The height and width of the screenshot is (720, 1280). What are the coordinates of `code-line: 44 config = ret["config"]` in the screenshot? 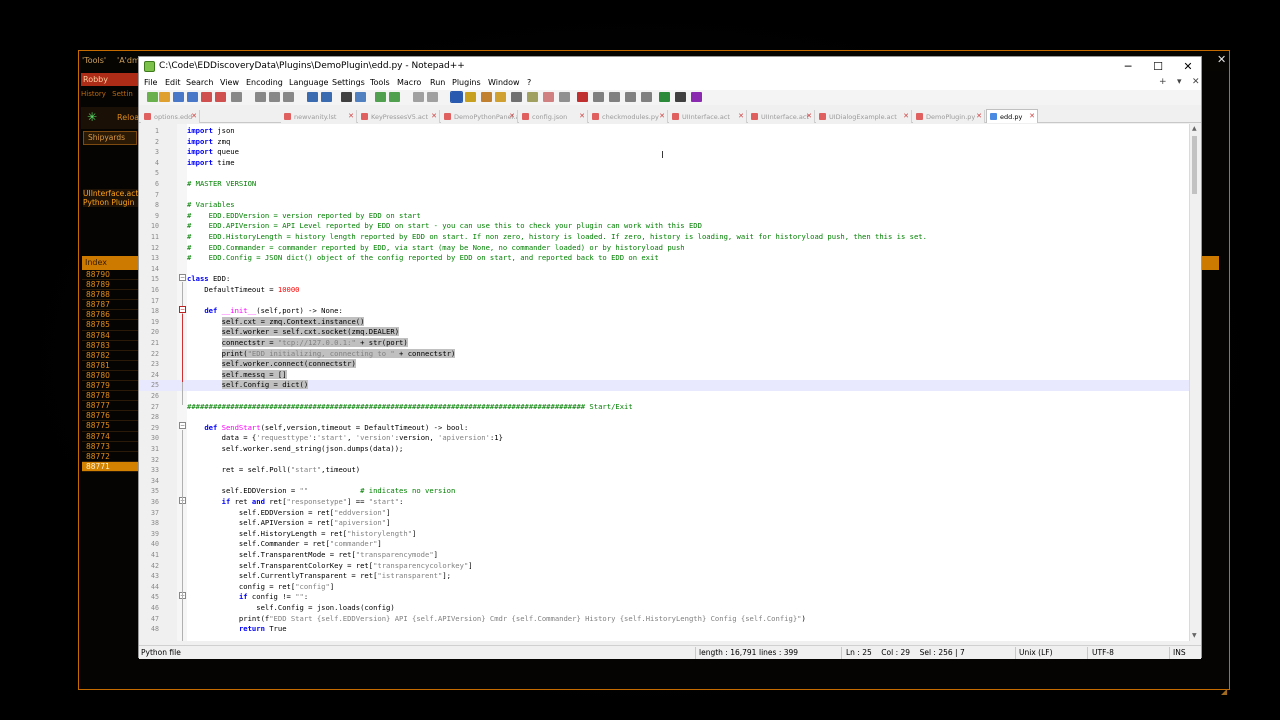 It's located at (664, 587).